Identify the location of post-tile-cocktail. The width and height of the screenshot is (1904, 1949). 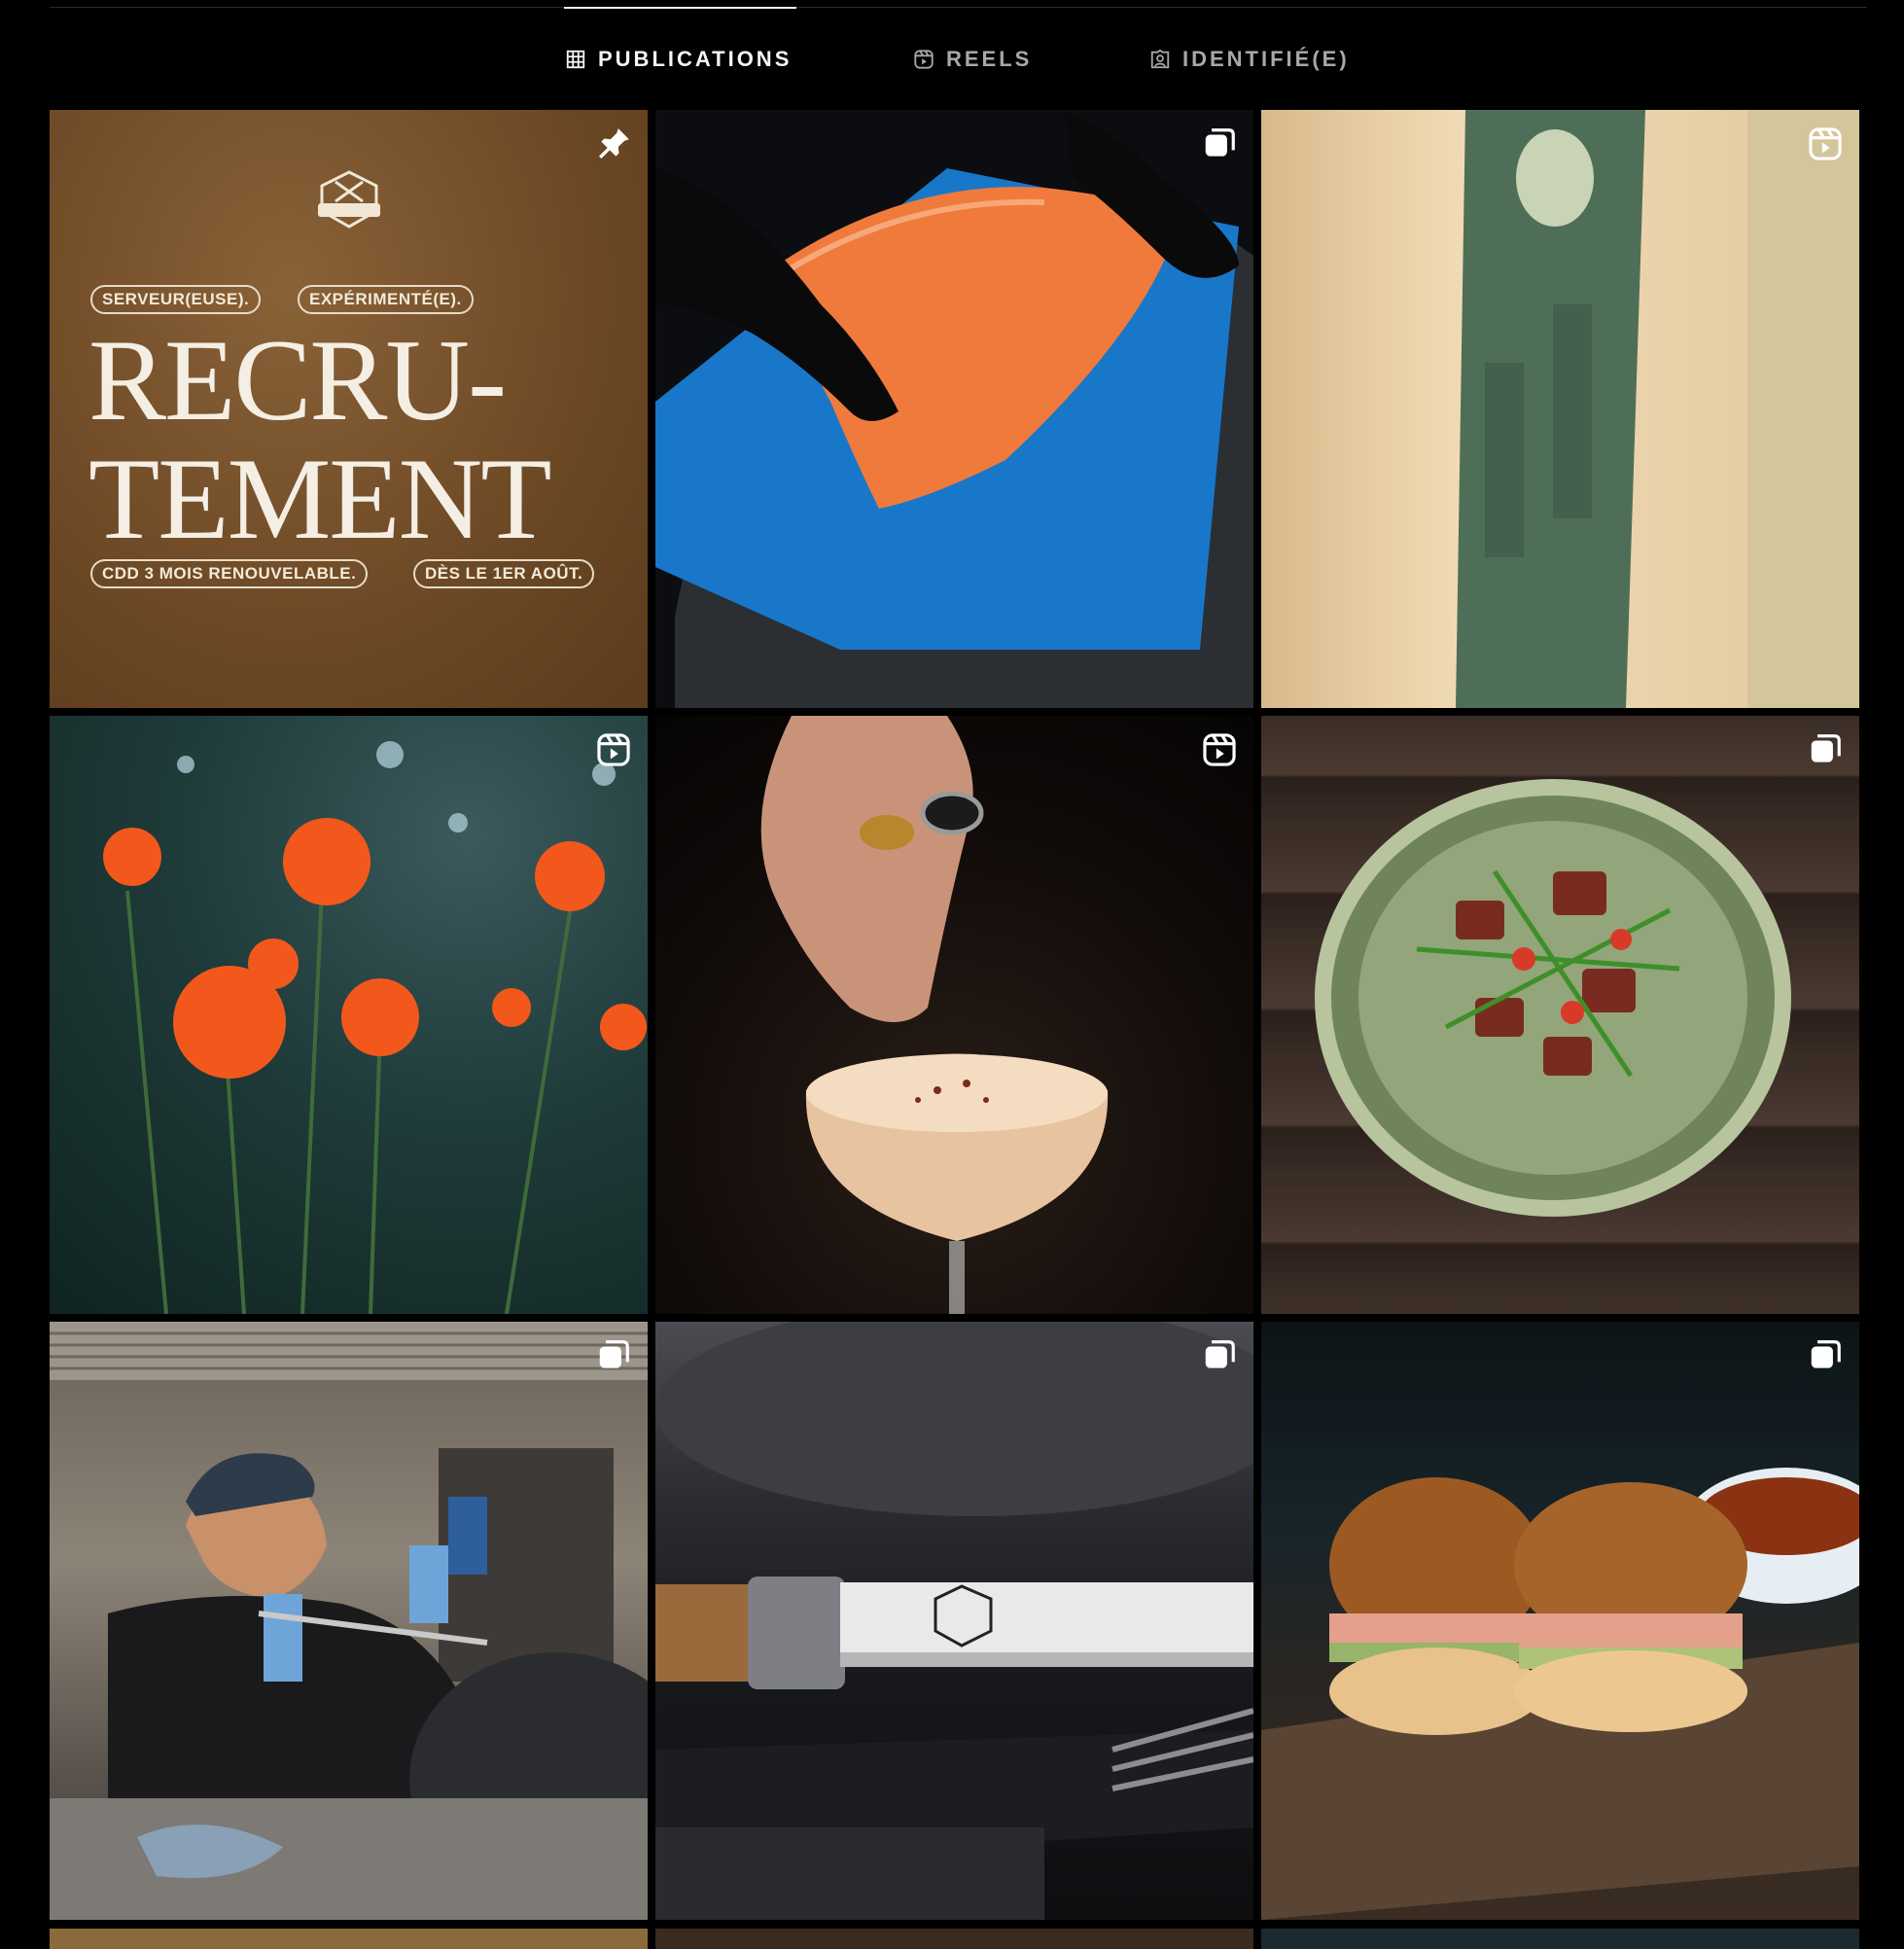
(954, 1015).